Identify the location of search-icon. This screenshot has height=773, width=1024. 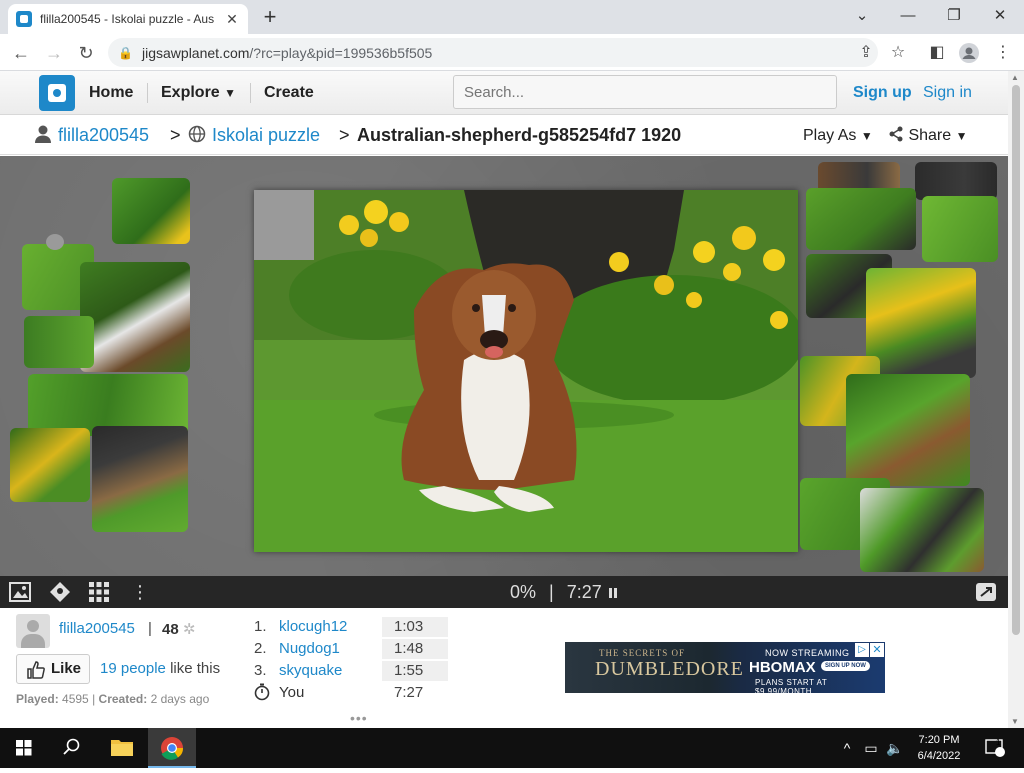
(72, 748).